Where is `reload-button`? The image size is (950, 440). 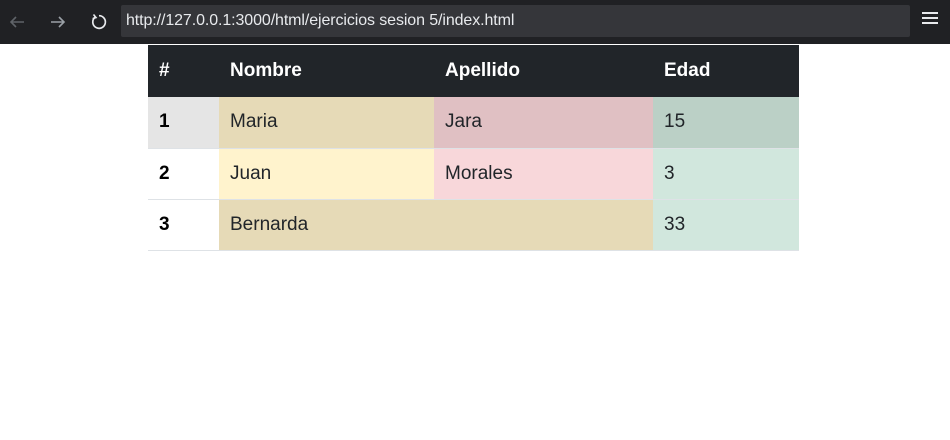
reload-button is located at coordinates (99, 22).